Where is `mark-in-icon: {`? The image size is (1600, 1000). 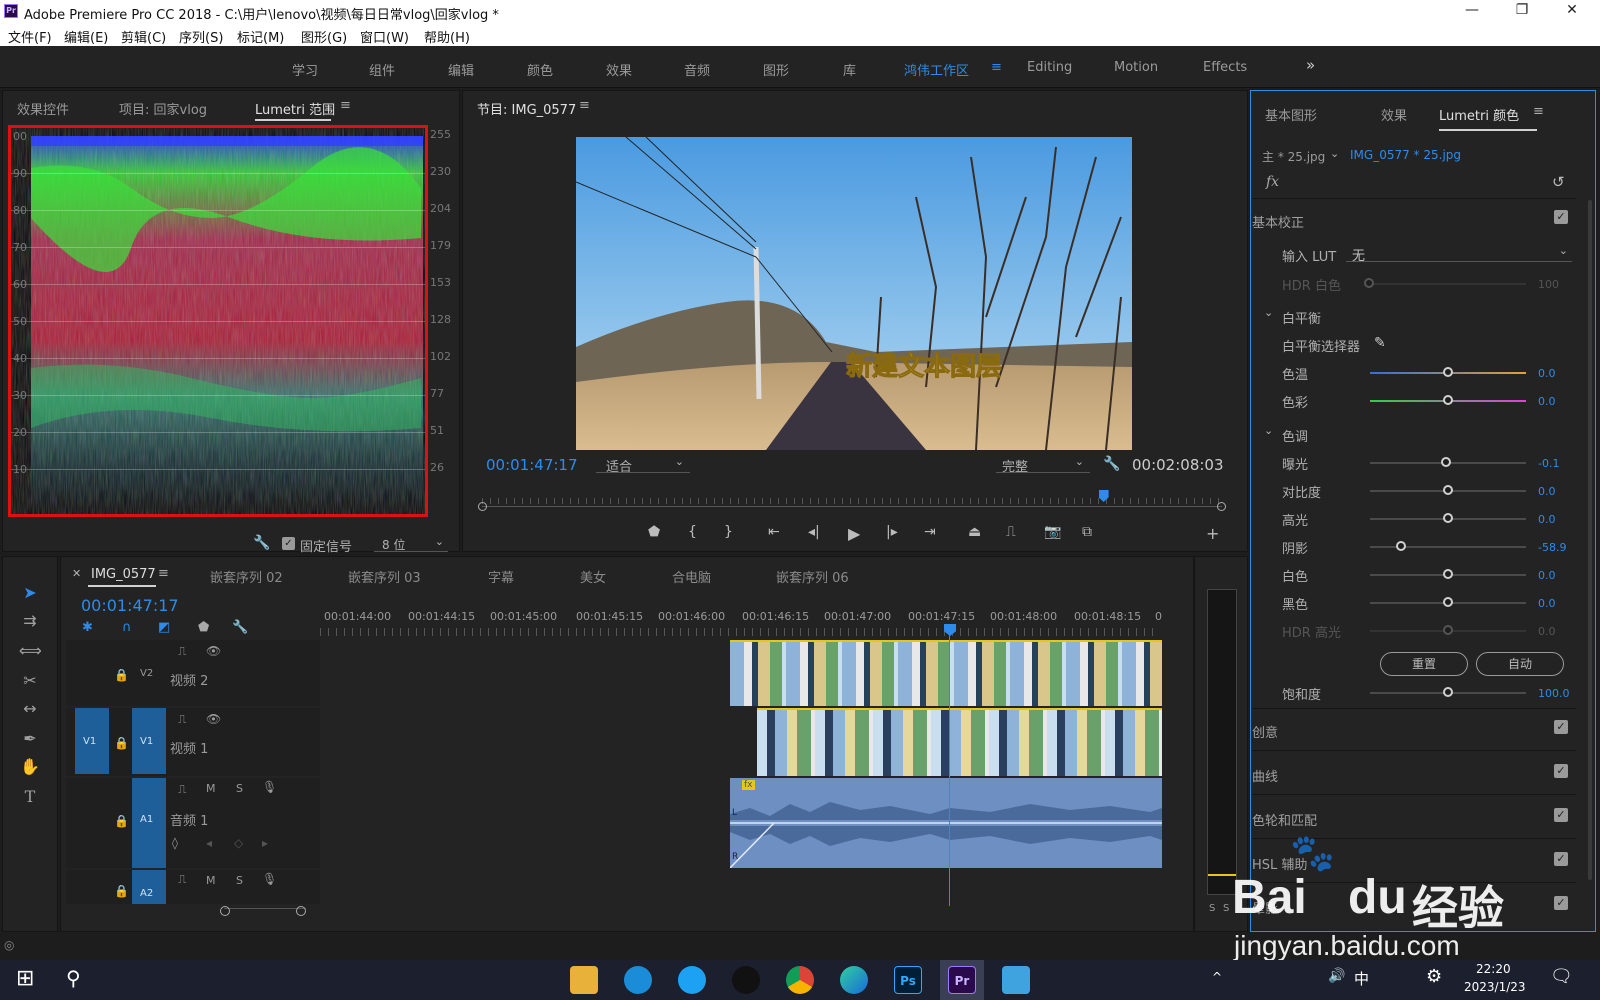 mark-in-icon: { is located at coordinates (692, 532).